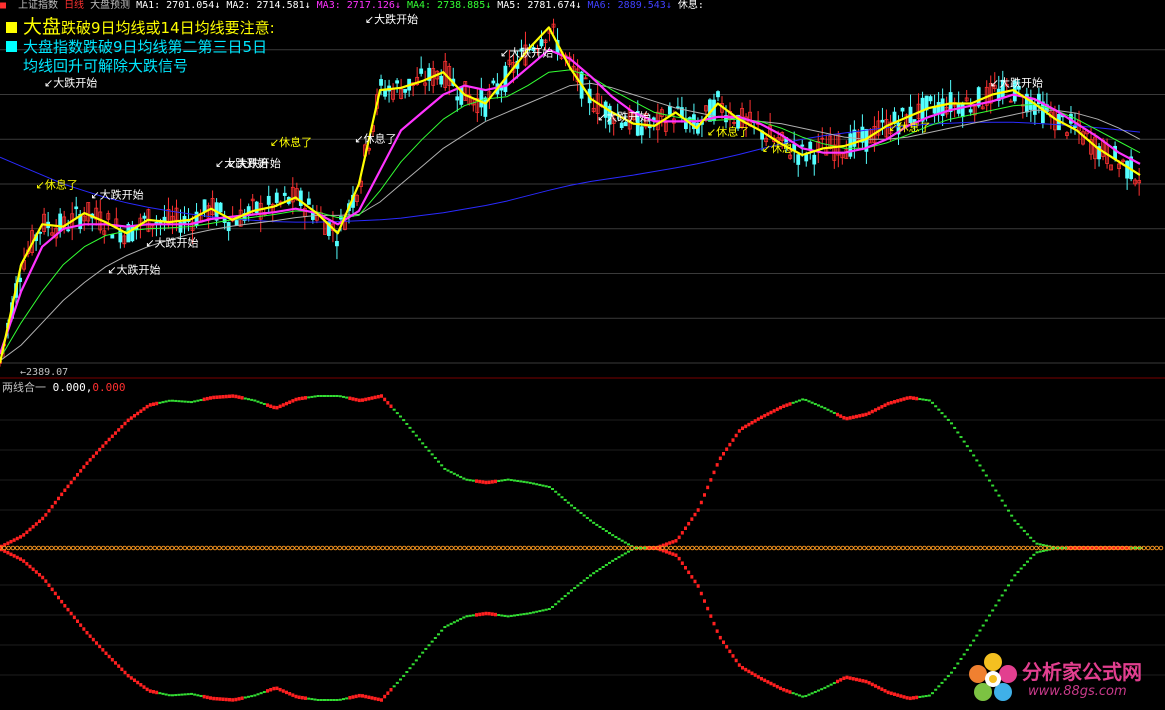 The image size is (1165, 710). What do you see at coordinates (106, 66) in the screenshot?
I see `legend-line-3-text: 均线回升可解除大跌信号` at bounding box center [106, 66].